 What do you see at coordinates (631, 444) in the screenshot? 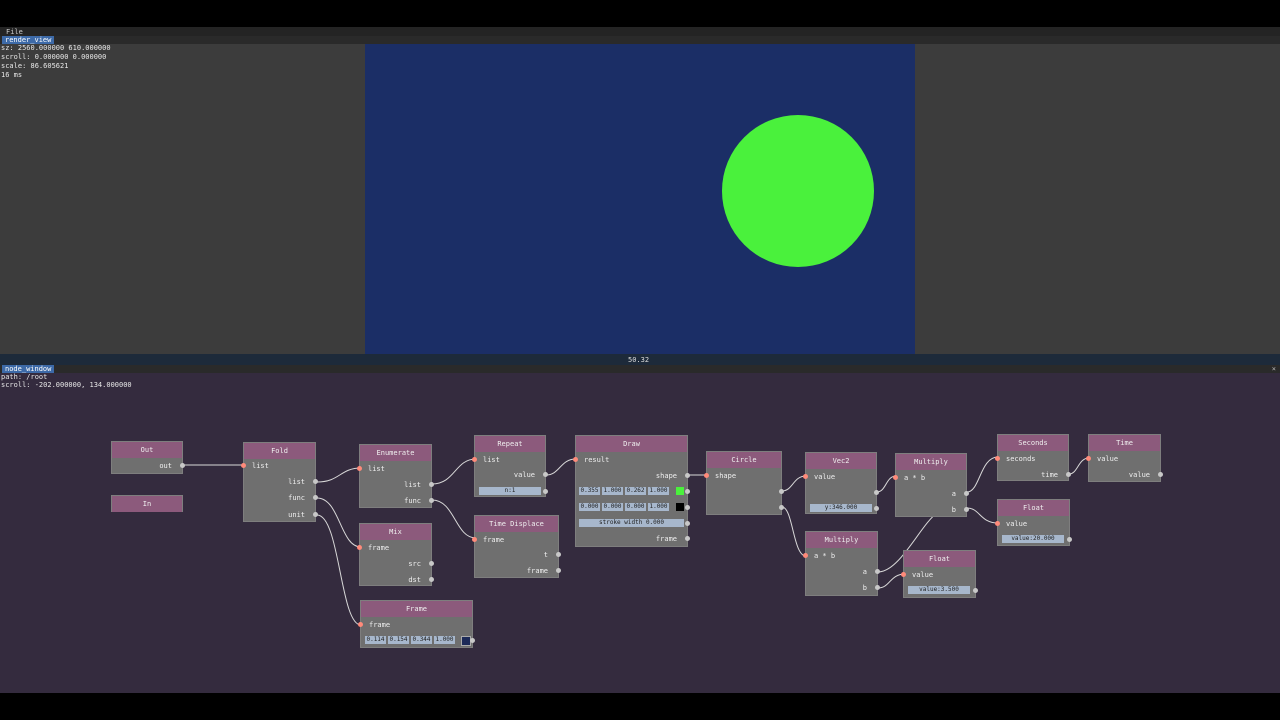
I see `node-title: Draw` at bounding box center [631, 444].